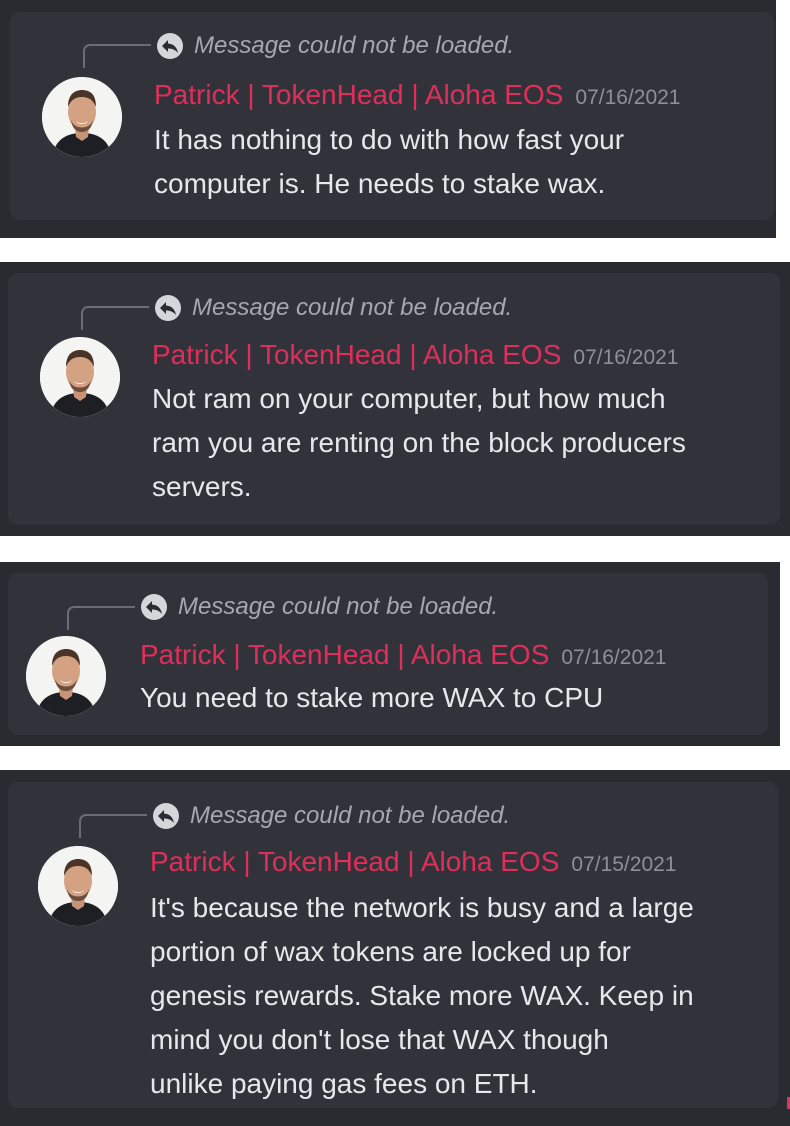 This screenshot has height=1126, width=790. Describe the element at coordinates (202, 486) in the screenshot. I see `message-line: servers.` at that location.